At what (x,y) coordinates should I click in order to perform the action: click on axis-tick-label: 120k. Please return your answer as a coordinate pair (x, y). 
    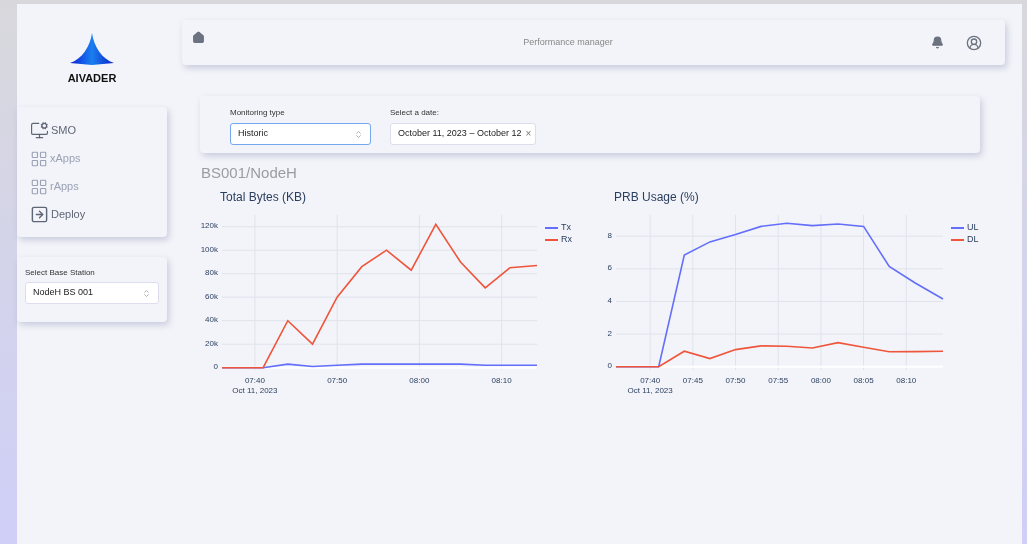
    Looking at the image, I should click on (209, 226).